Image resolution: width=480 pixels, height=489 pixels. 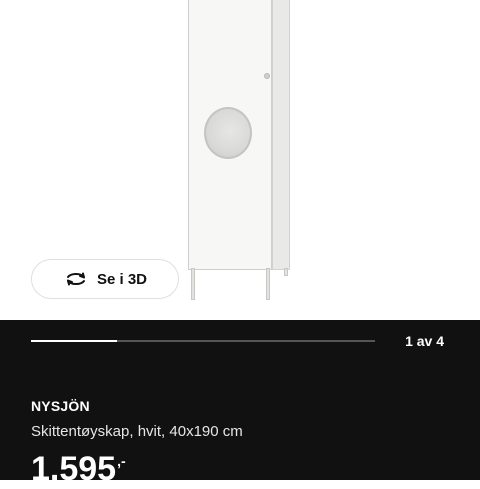 I want to click on door-knob, so click(x=267, y=76).